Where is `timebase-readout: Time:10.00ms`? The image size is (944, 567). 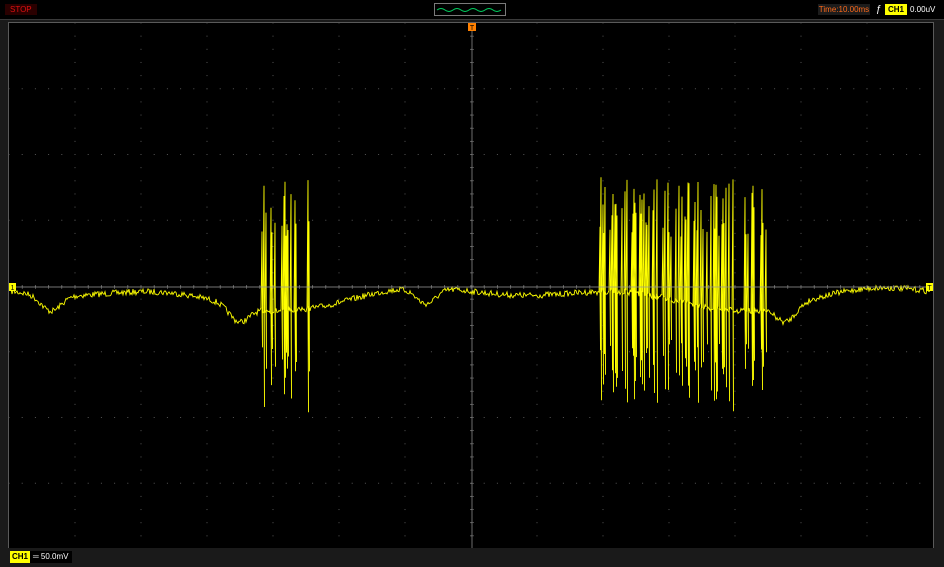
timebase-readout: Time:10.00ms is located at coordinates (844, 9).